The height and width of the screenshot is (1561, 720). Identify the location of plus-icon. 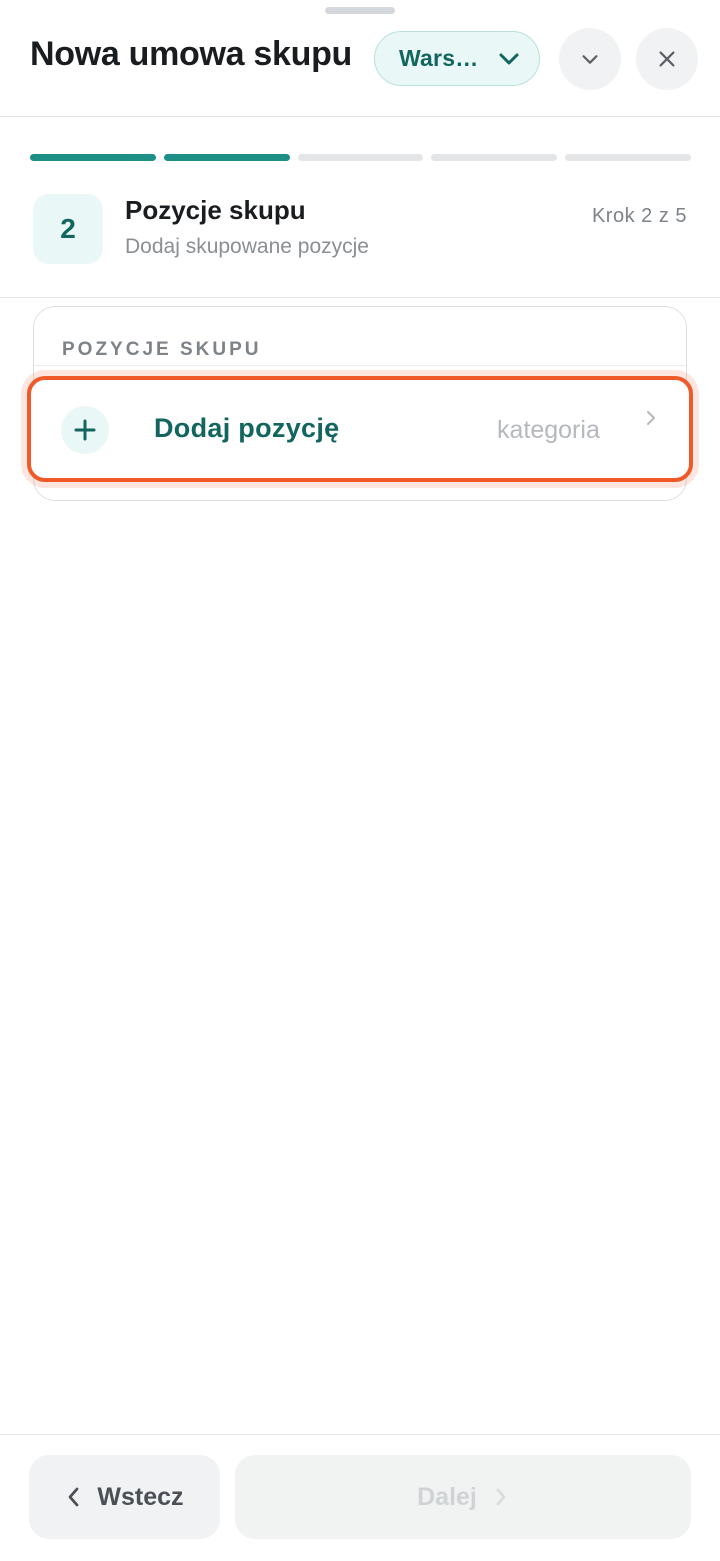
(85, 430).